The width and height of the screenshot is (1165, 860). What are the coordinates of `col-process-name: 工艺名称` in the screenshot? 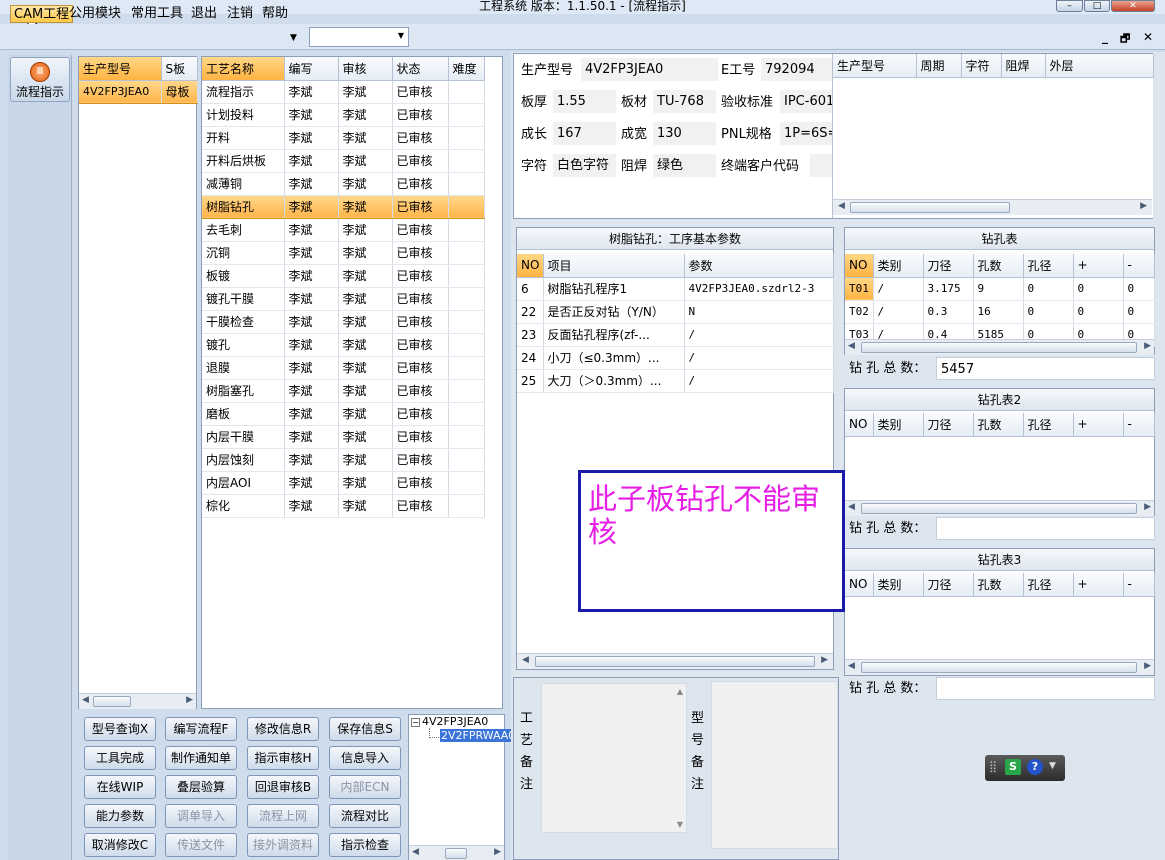 It's located at (243, 69).